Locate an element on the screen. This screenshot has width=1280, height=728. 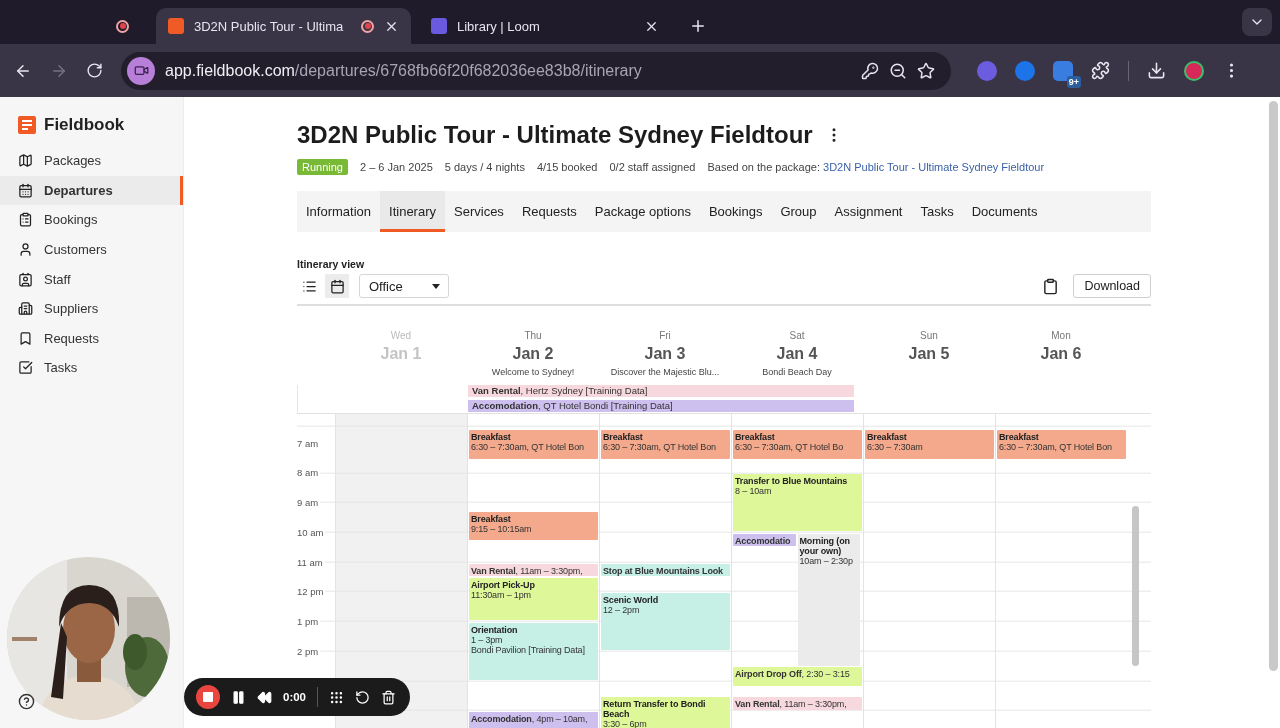
page-title: 3D2N Public Tour - Ultimate Sydney Fieldtour is located at coordinates (555, 135).